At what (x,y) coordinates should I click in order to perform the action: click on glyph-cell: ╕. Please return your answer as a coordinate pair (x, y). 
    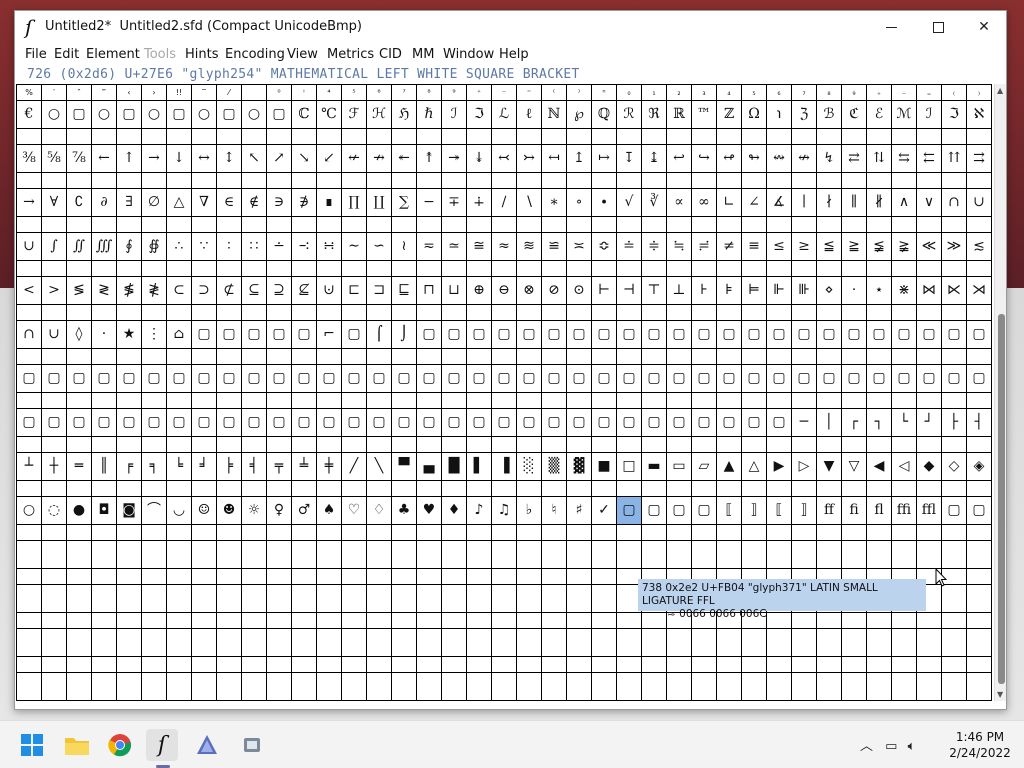
    Looking at the image, I should click on (154, 467).